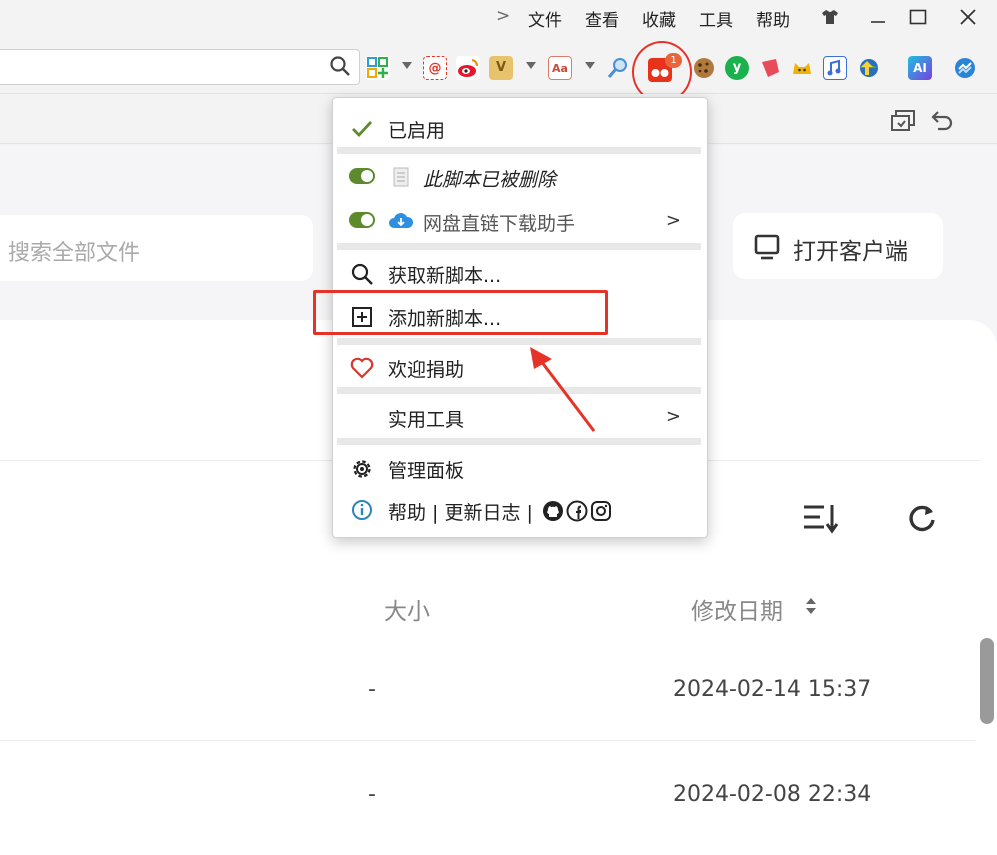 This screenshot has height=855, width=997. What do you see at coordinates (922, 518) in the screenshot?
I see `refresh-icon` at bounding box center [922, 518].